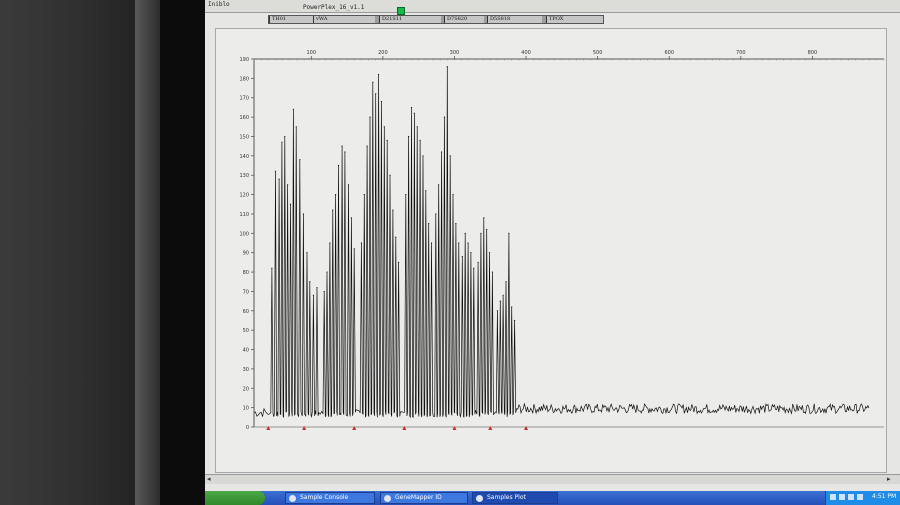  I want to click on system-tray: 4:51 PM, so click(862, 498).